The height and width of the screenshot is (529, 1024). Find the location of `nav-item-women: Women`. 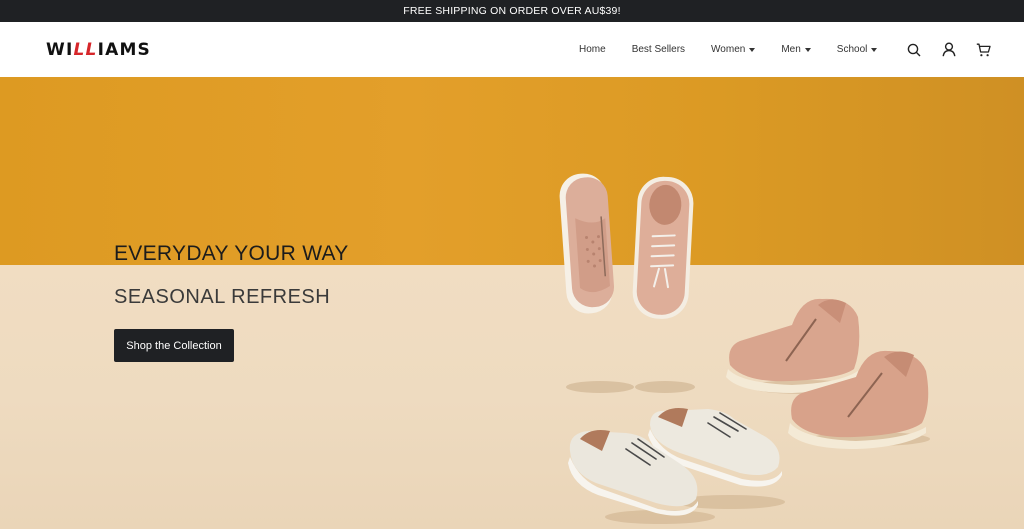

nav-item-women: Women is located at coordinates (733, 49).